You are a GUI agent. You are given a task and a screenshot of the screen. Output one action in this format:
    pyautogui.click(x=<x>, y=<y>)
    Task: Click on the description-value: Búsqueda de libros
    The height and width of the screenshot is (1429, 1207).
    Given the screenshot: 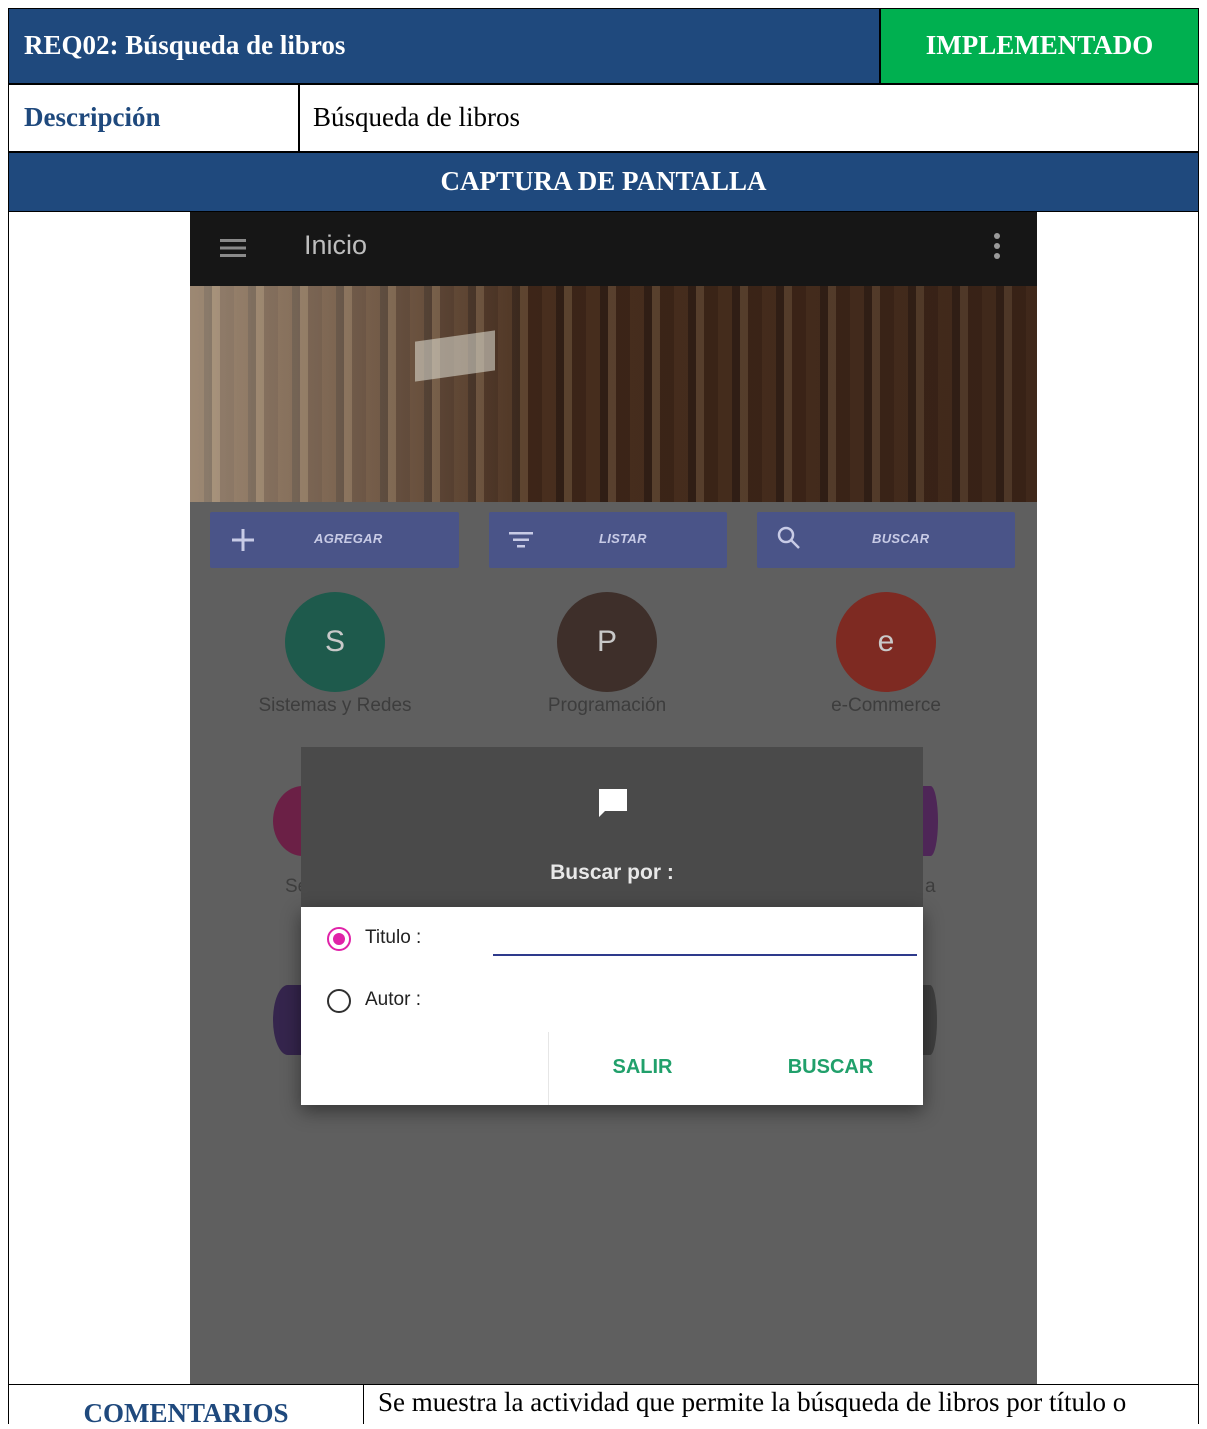 What is the action you would take?
    pyautogui.click(x=416, y=117)
    